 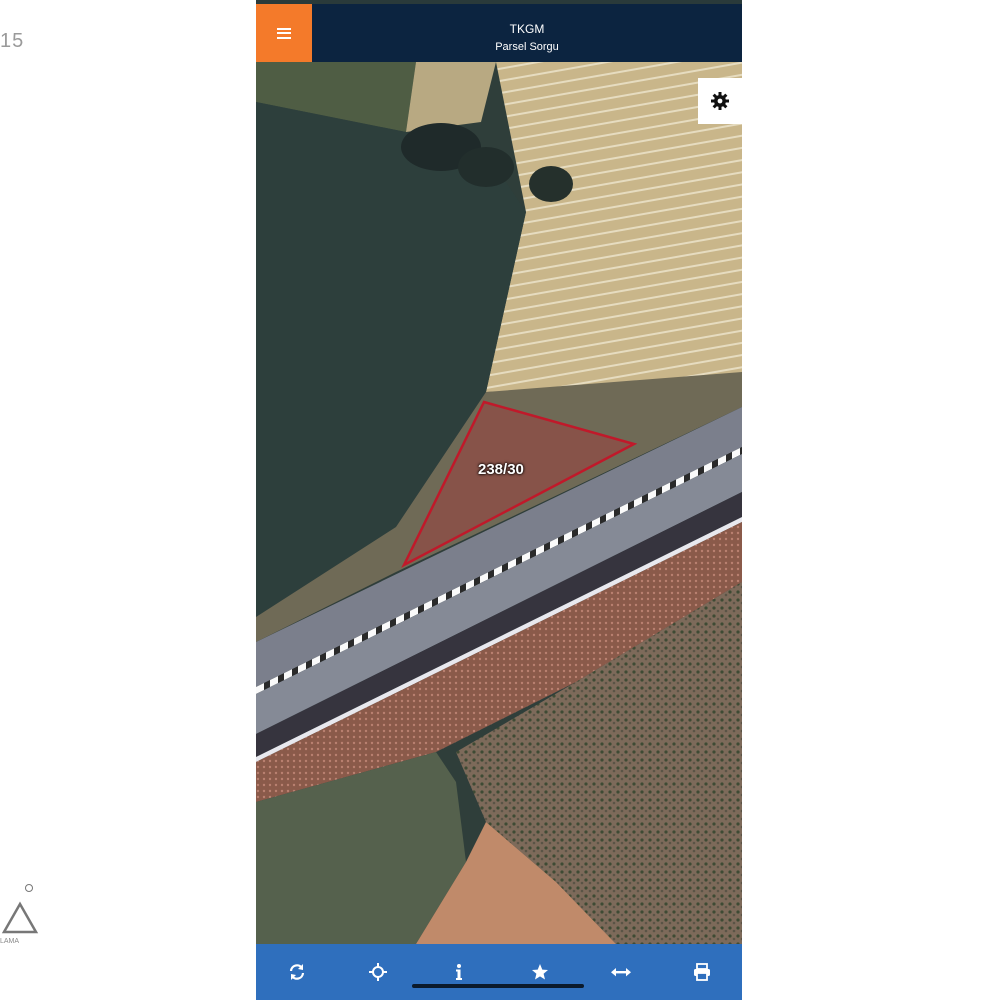 I want to click on measure-icon, so click(x=620, y=972).